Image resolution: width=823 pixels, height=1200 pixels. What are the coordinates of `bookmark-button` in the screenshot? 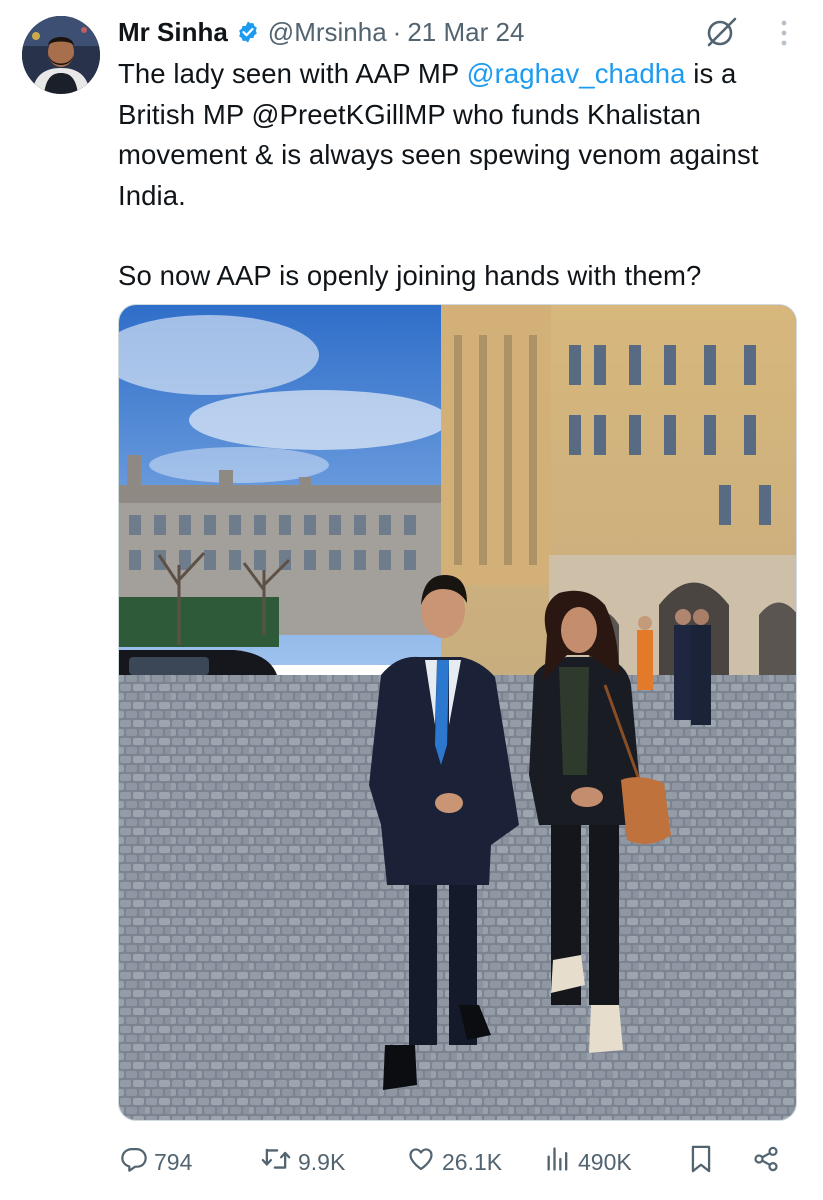 It's located at (701, 1162).